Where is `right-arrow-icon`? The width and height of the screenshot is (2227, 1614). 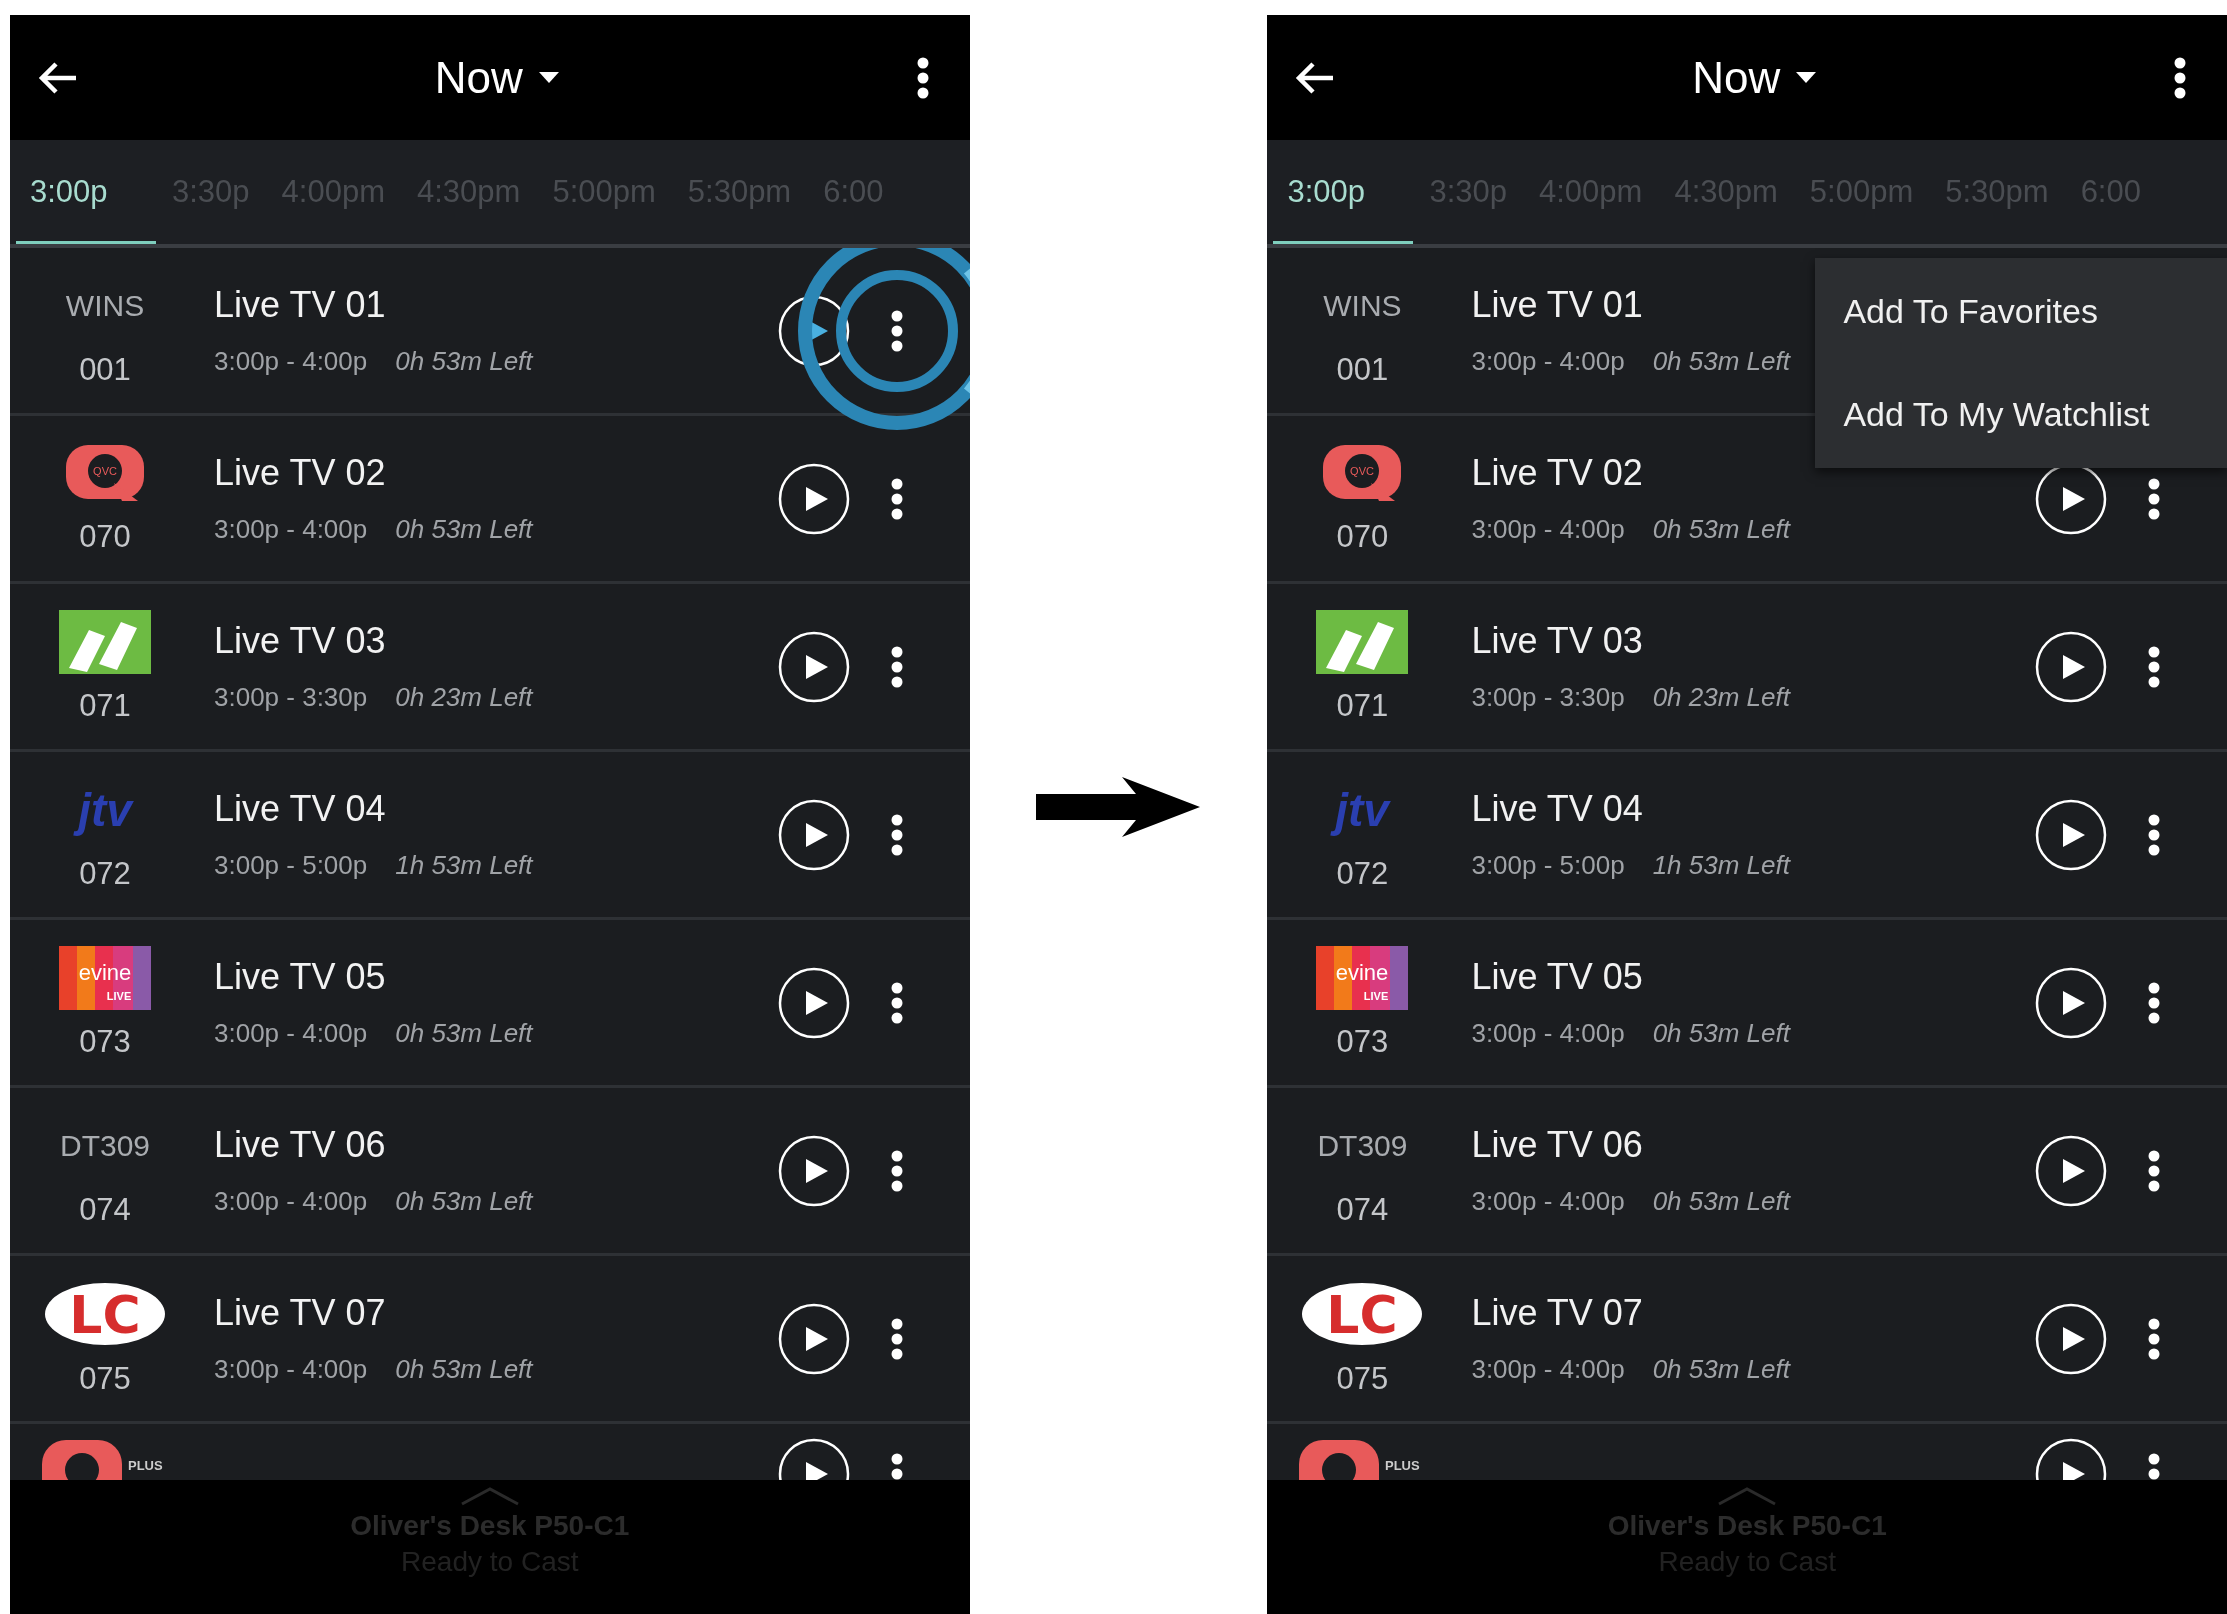 right-arrow-icon is located at coordinates (1118, 807).